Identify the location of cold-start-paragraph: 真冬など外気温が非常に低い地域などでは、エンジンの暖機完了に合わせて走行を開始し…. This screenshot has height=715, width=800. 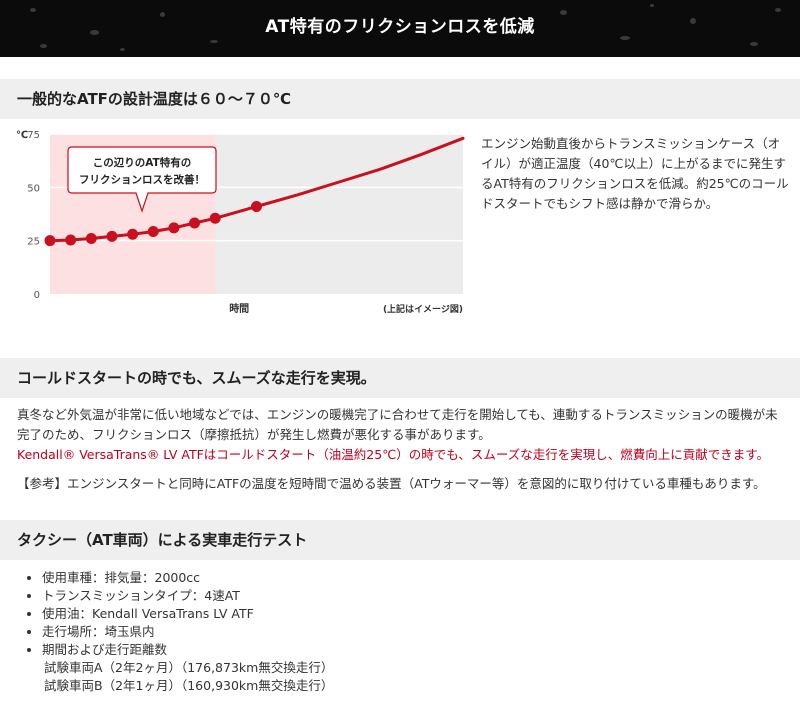
(402, 435).